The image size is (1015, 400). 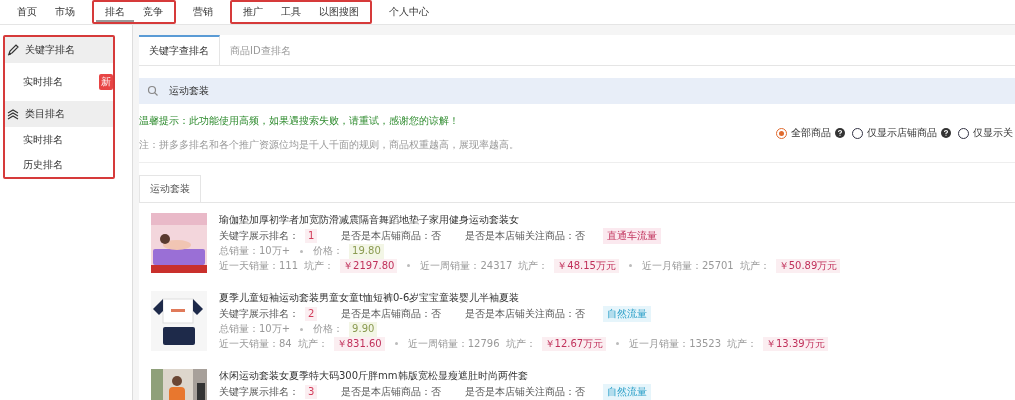 What do you see at coordinates (106, 82) in the screenshot?
I see `new-badge: 新` at bounding box center [106, 82].